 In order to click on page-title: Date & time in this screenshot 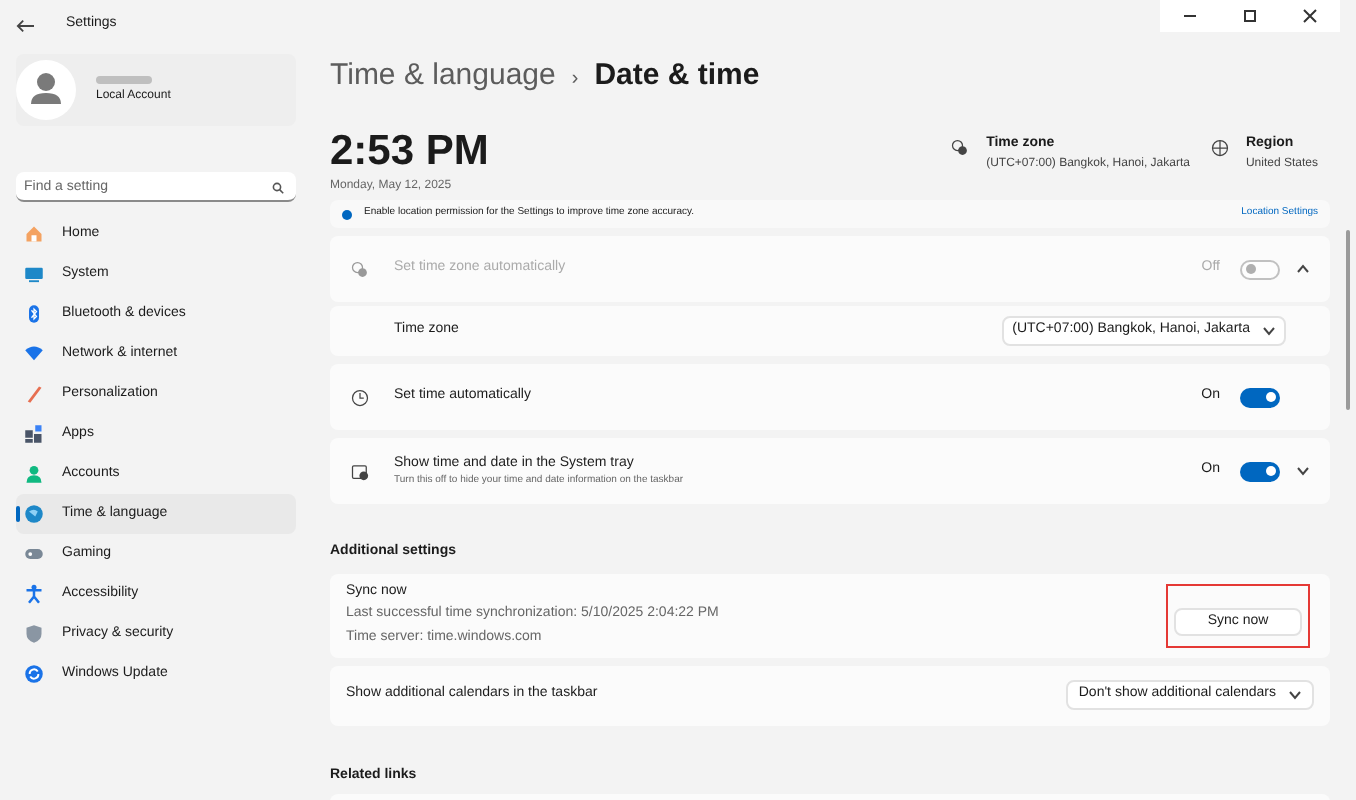, I will do `click(677, 76)`.